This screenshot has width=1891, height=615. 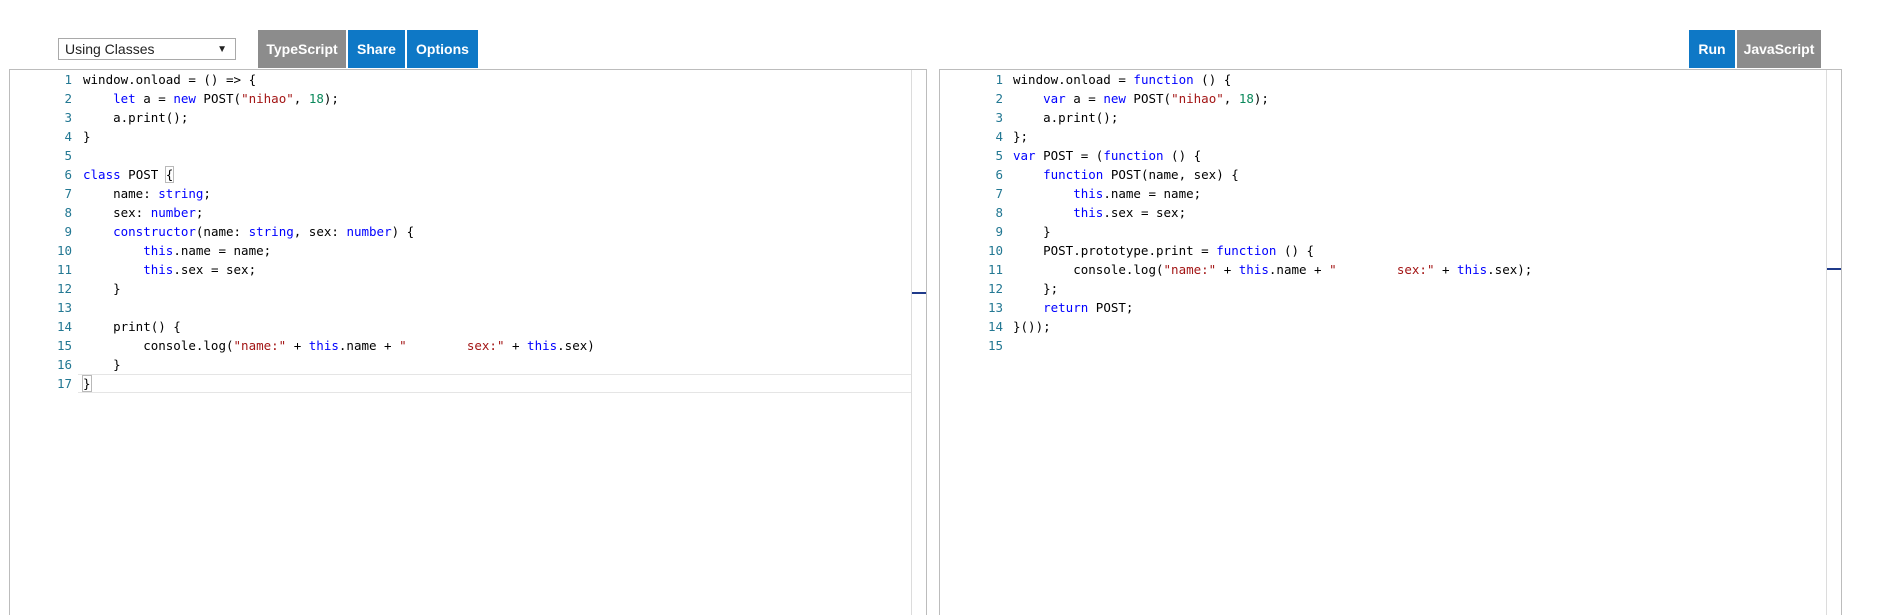 What do you see at coordinates (1107, 155) in the screenshot?
I see `code-line: var POST = (function () {` at bounding box center [1107, 155].